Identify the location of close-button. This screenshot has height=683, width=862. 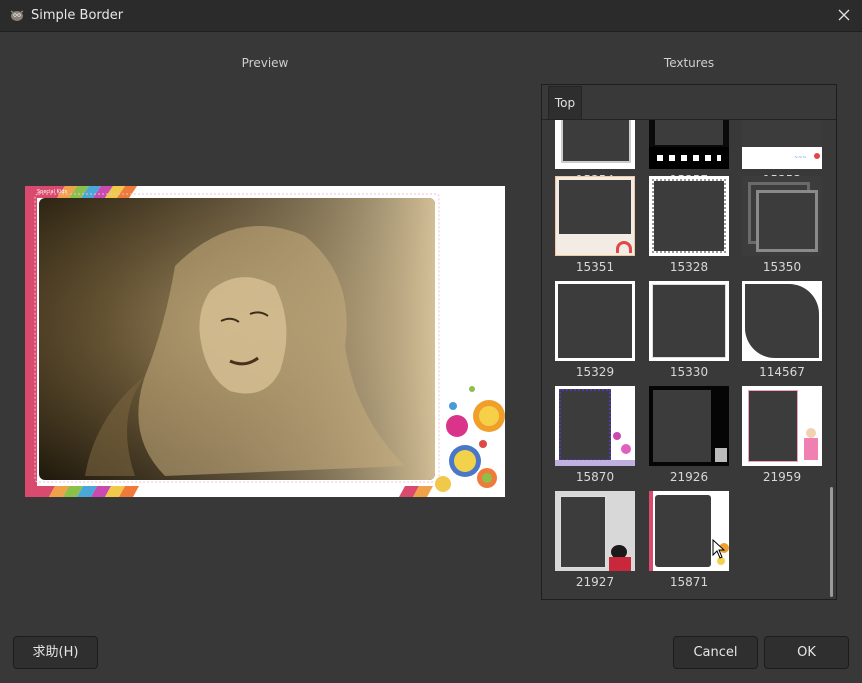
(844, 15).